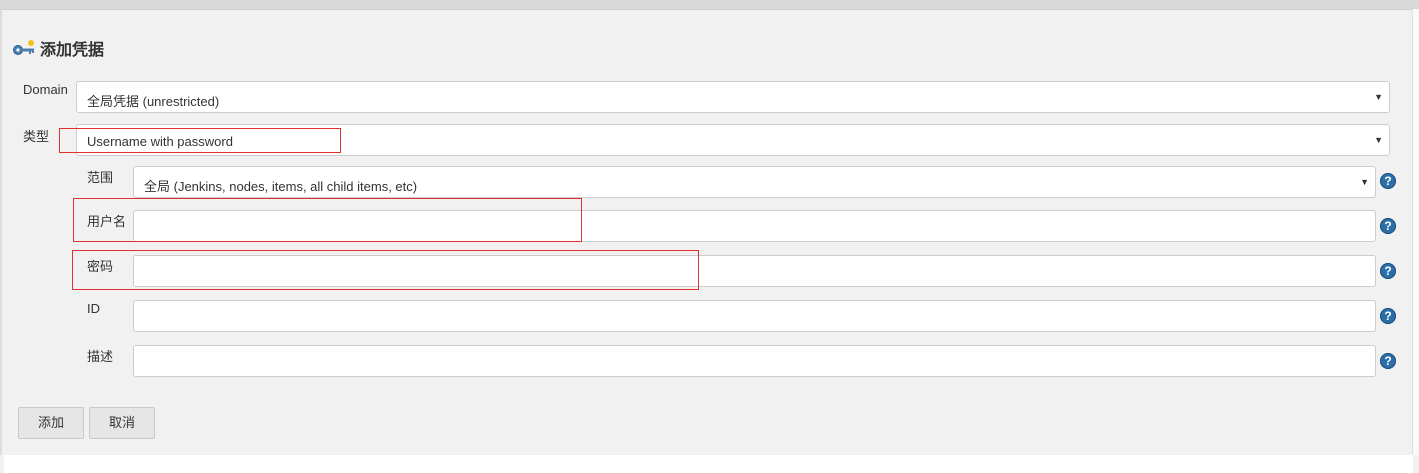 The image size is (1419, 473). Describe the element at coordinates (100, 177) in the screenshot. I see `scope-label: 范围` at that location.